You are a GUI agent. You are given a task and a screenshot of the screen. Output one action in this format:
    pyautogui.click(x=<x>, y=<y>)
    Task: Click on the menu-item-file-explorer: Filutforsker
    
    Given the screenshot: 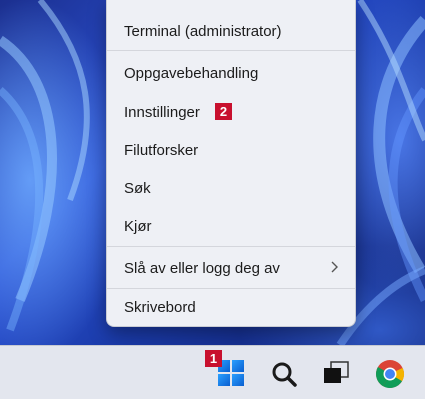 What is the action you would take?
    pyautogui.click(x=161, y=151)
    